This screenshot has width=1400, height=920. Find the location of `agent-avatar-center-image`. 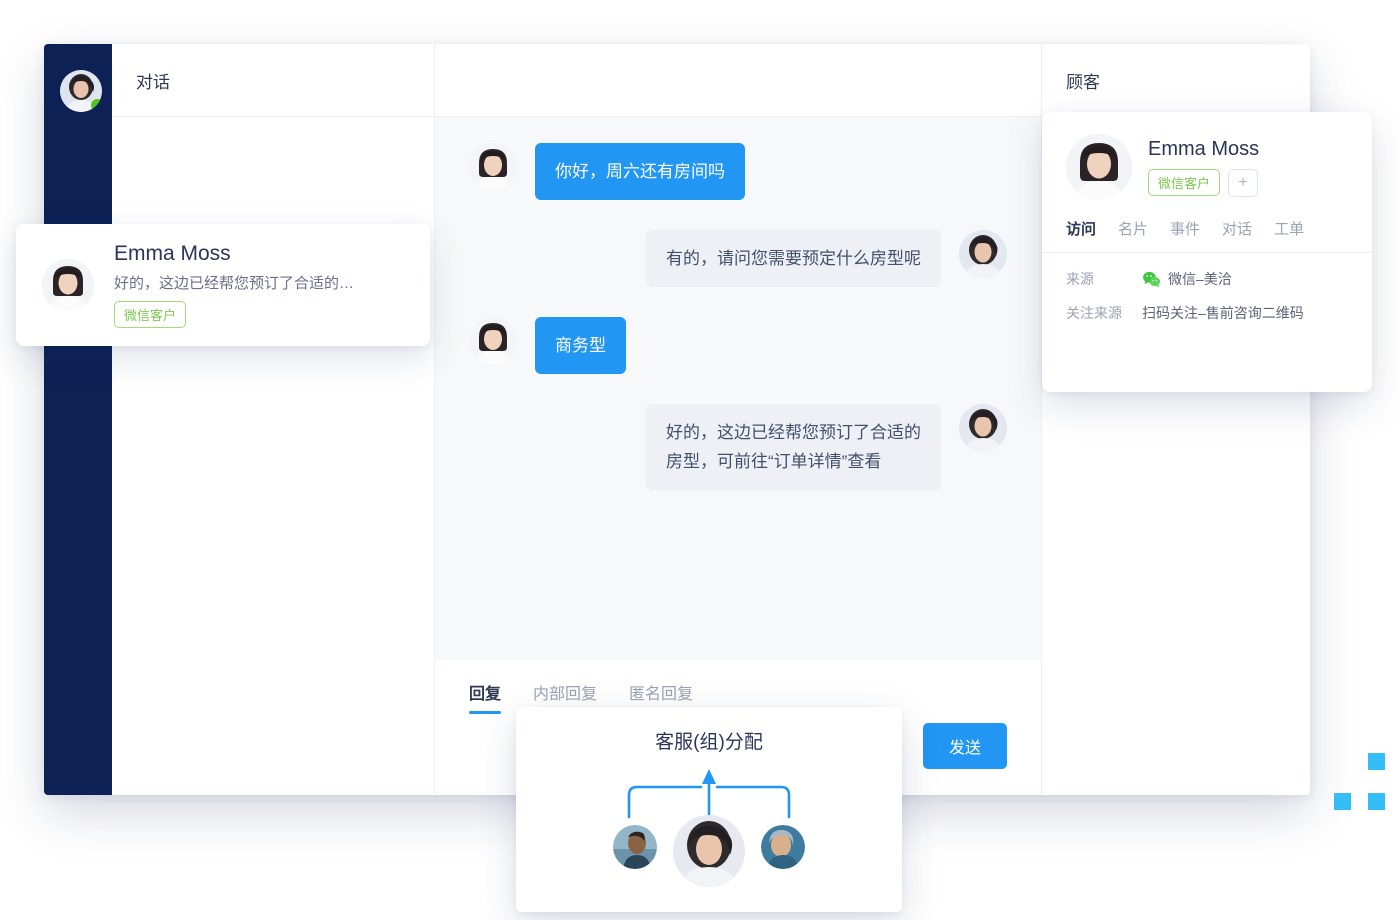

agent-avatar-center-image is located at coordinates (709, 851).